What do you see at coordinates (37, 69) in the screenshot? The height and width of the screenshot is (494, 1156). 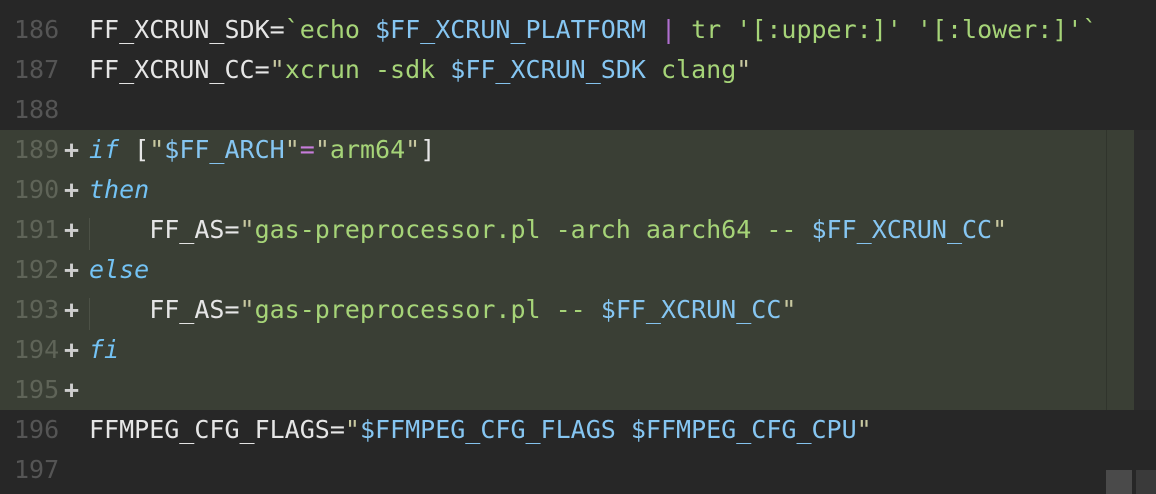 I see `line-number: 187` at bounding box center [37, 69].